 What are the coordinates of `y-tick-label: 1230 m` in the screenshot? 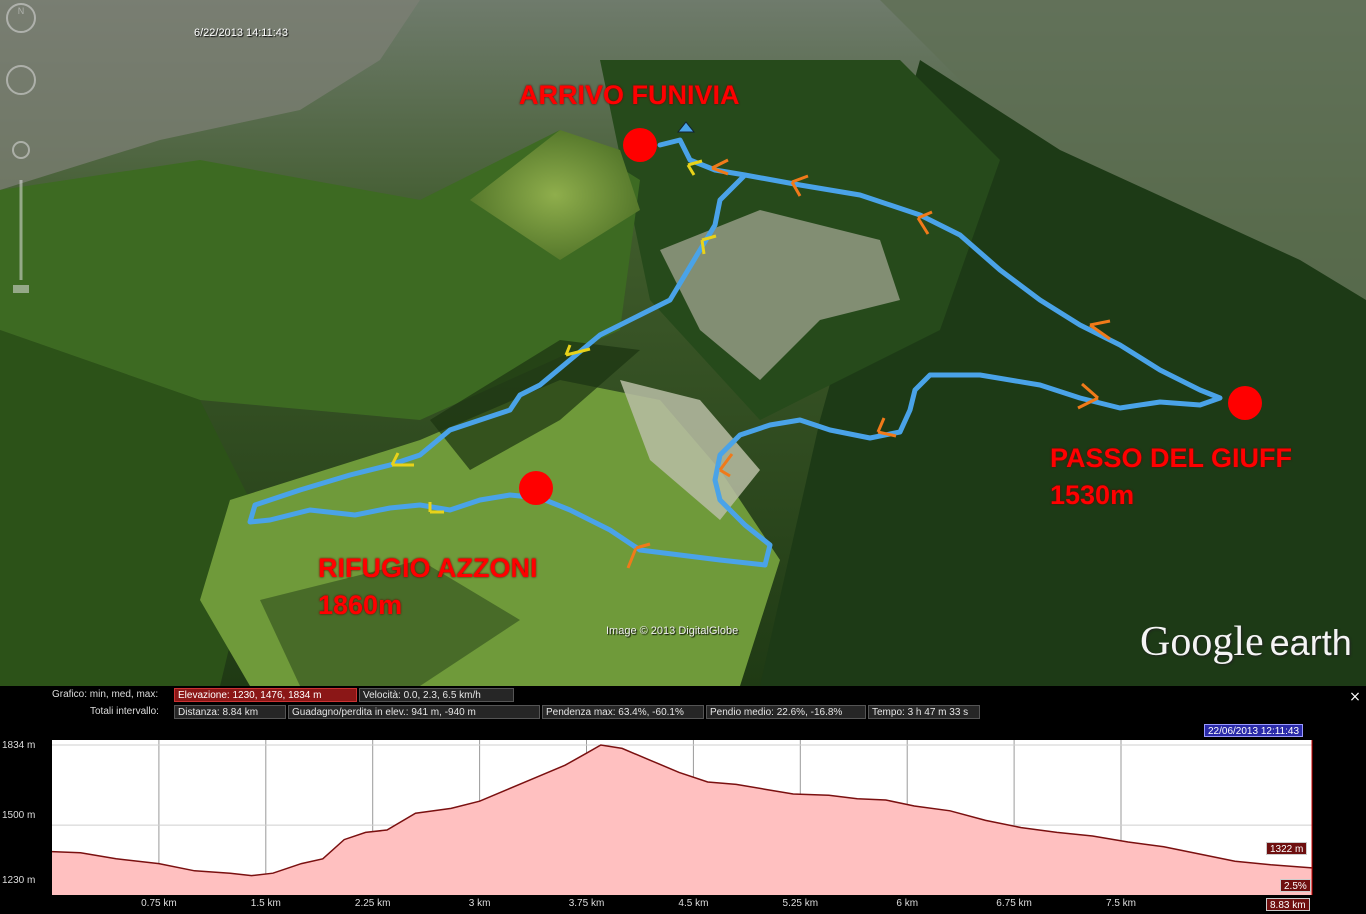 It's located at (19, 880).